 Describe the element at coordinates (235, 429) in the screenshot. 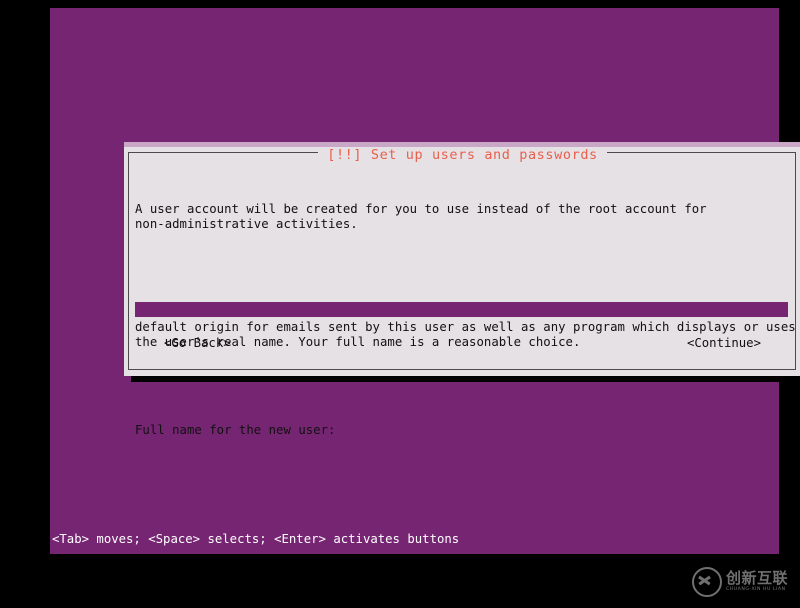

I see `full-name-label: Full name for the new user:` at that location.